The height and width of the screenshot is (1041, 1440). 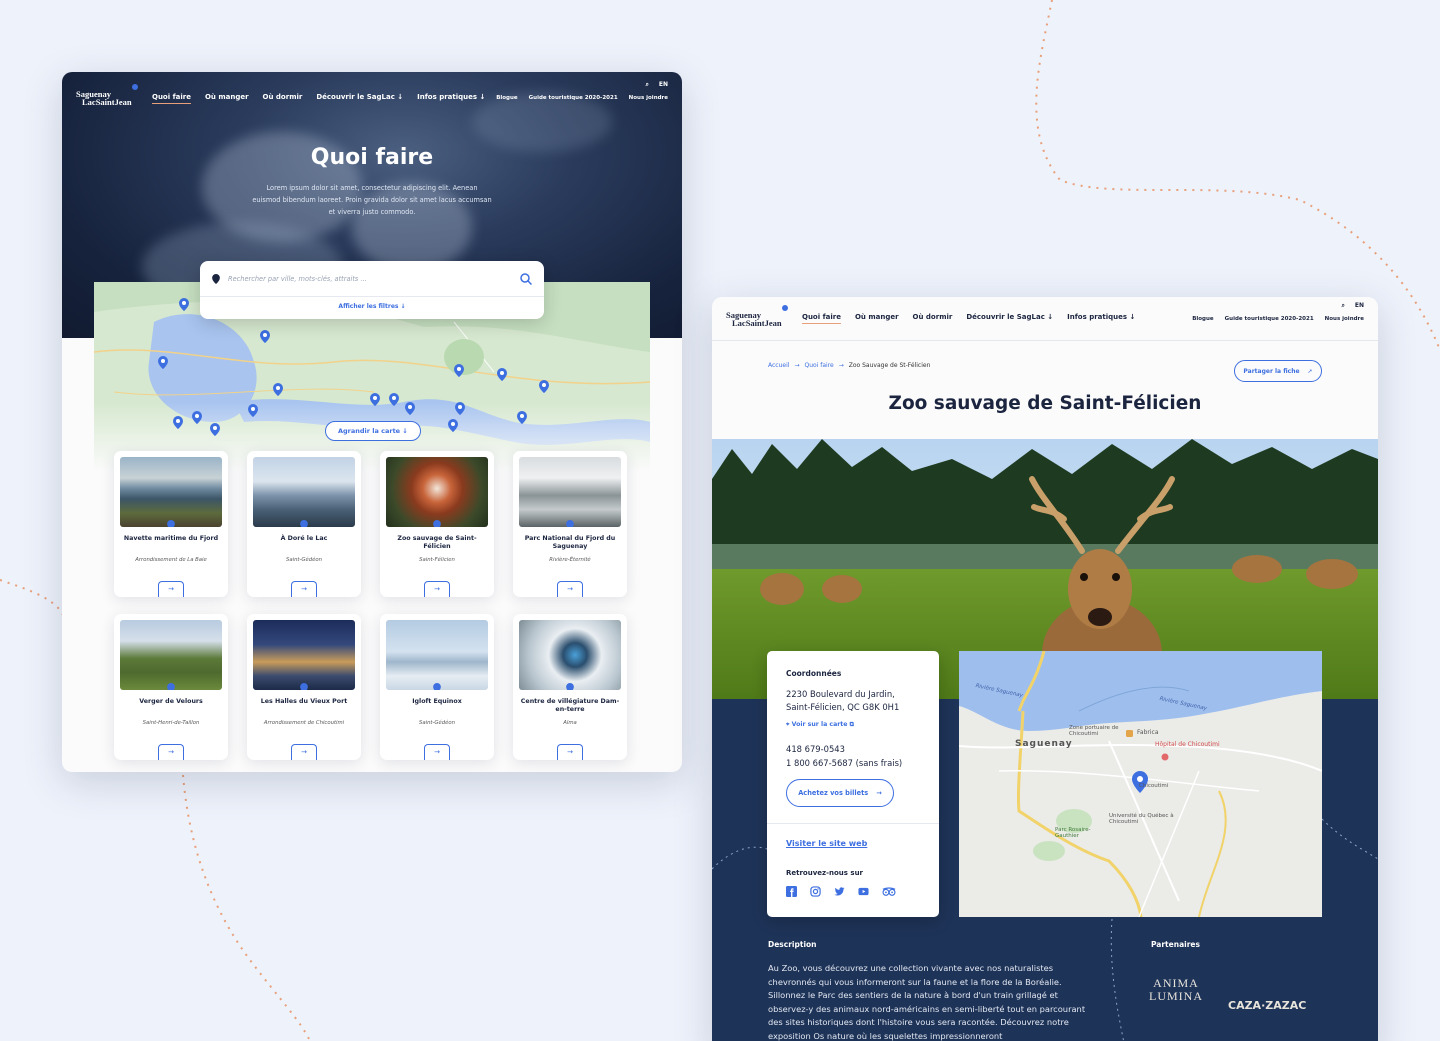 I want to click on nav-blogue: Blogue, so click(x=1202, y=319).